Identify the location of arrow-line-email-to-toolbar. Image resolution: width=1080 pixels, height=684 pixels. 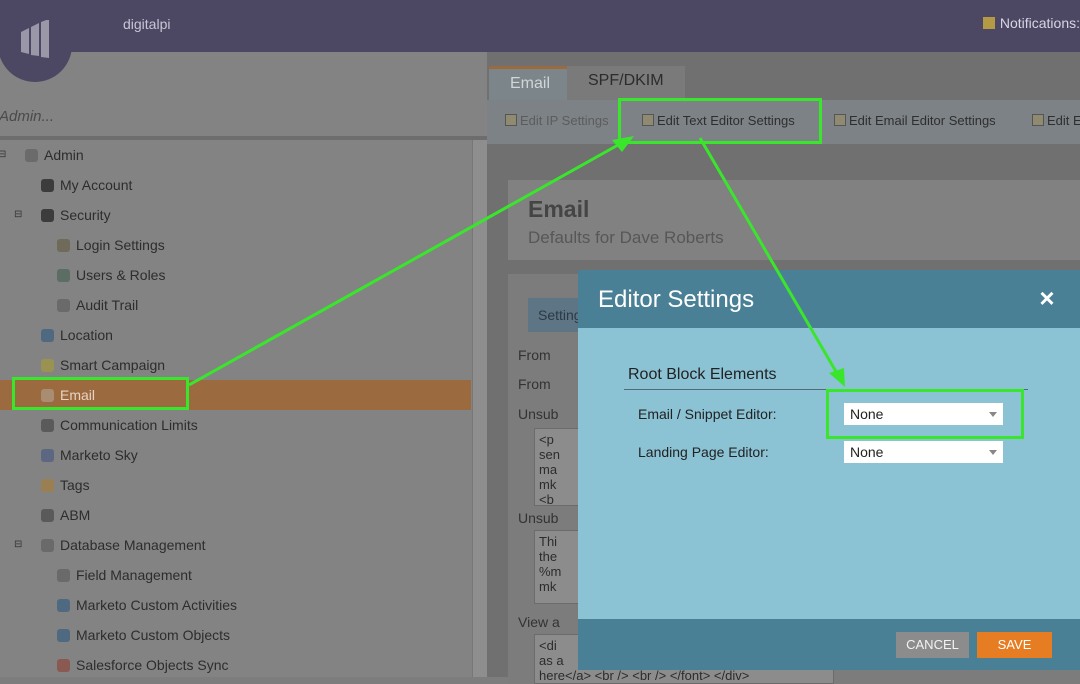
(403, 265).